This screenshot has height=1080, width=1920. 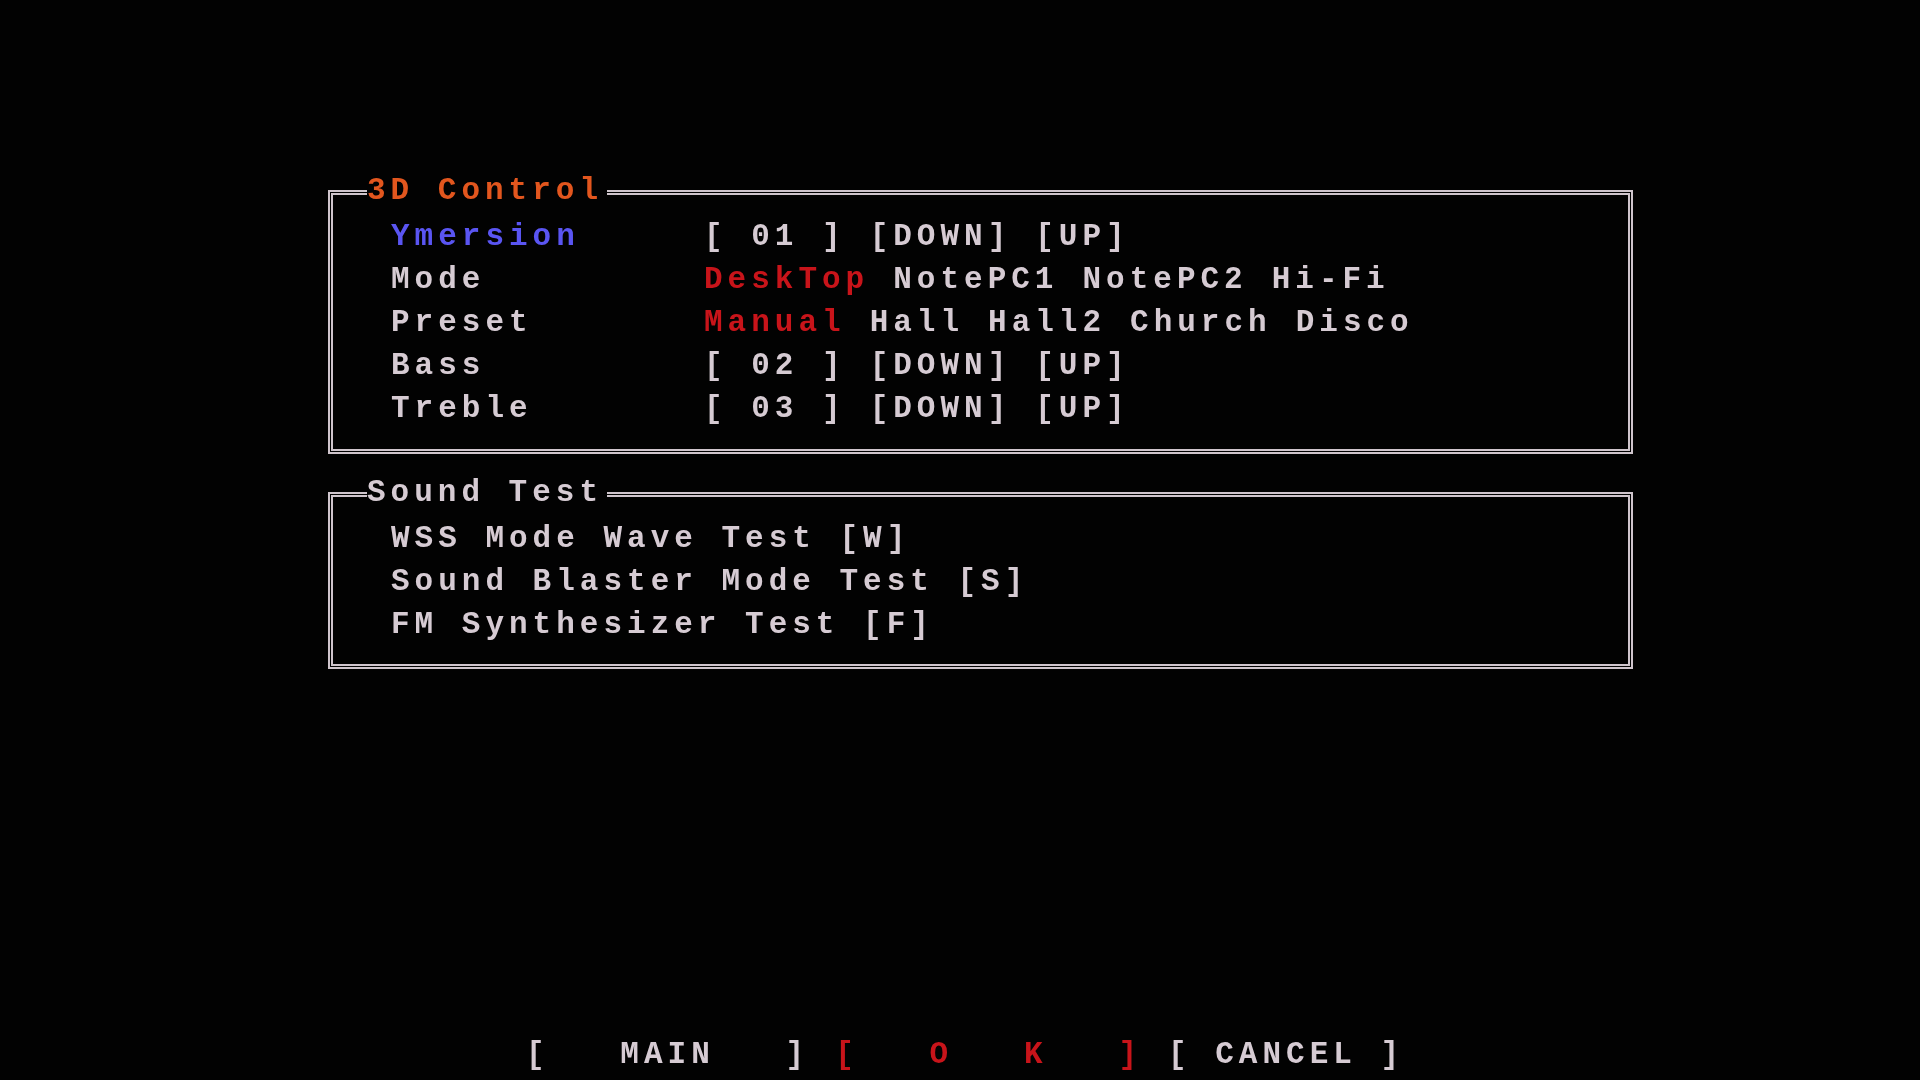 What do you see at coordinates (1165, 279) in the screenshot?
I see `option-item: NotePC2` at bounding box center [1165, 279].